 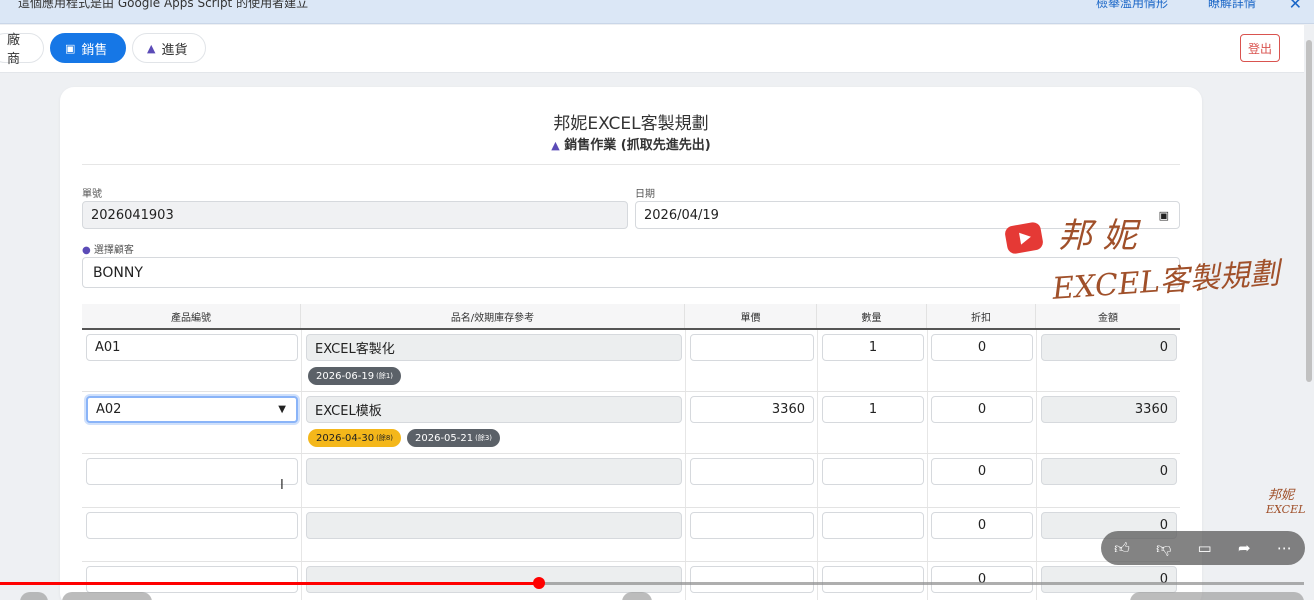 I want to click on video-scrubber-handle, so click(x=539, y=583).